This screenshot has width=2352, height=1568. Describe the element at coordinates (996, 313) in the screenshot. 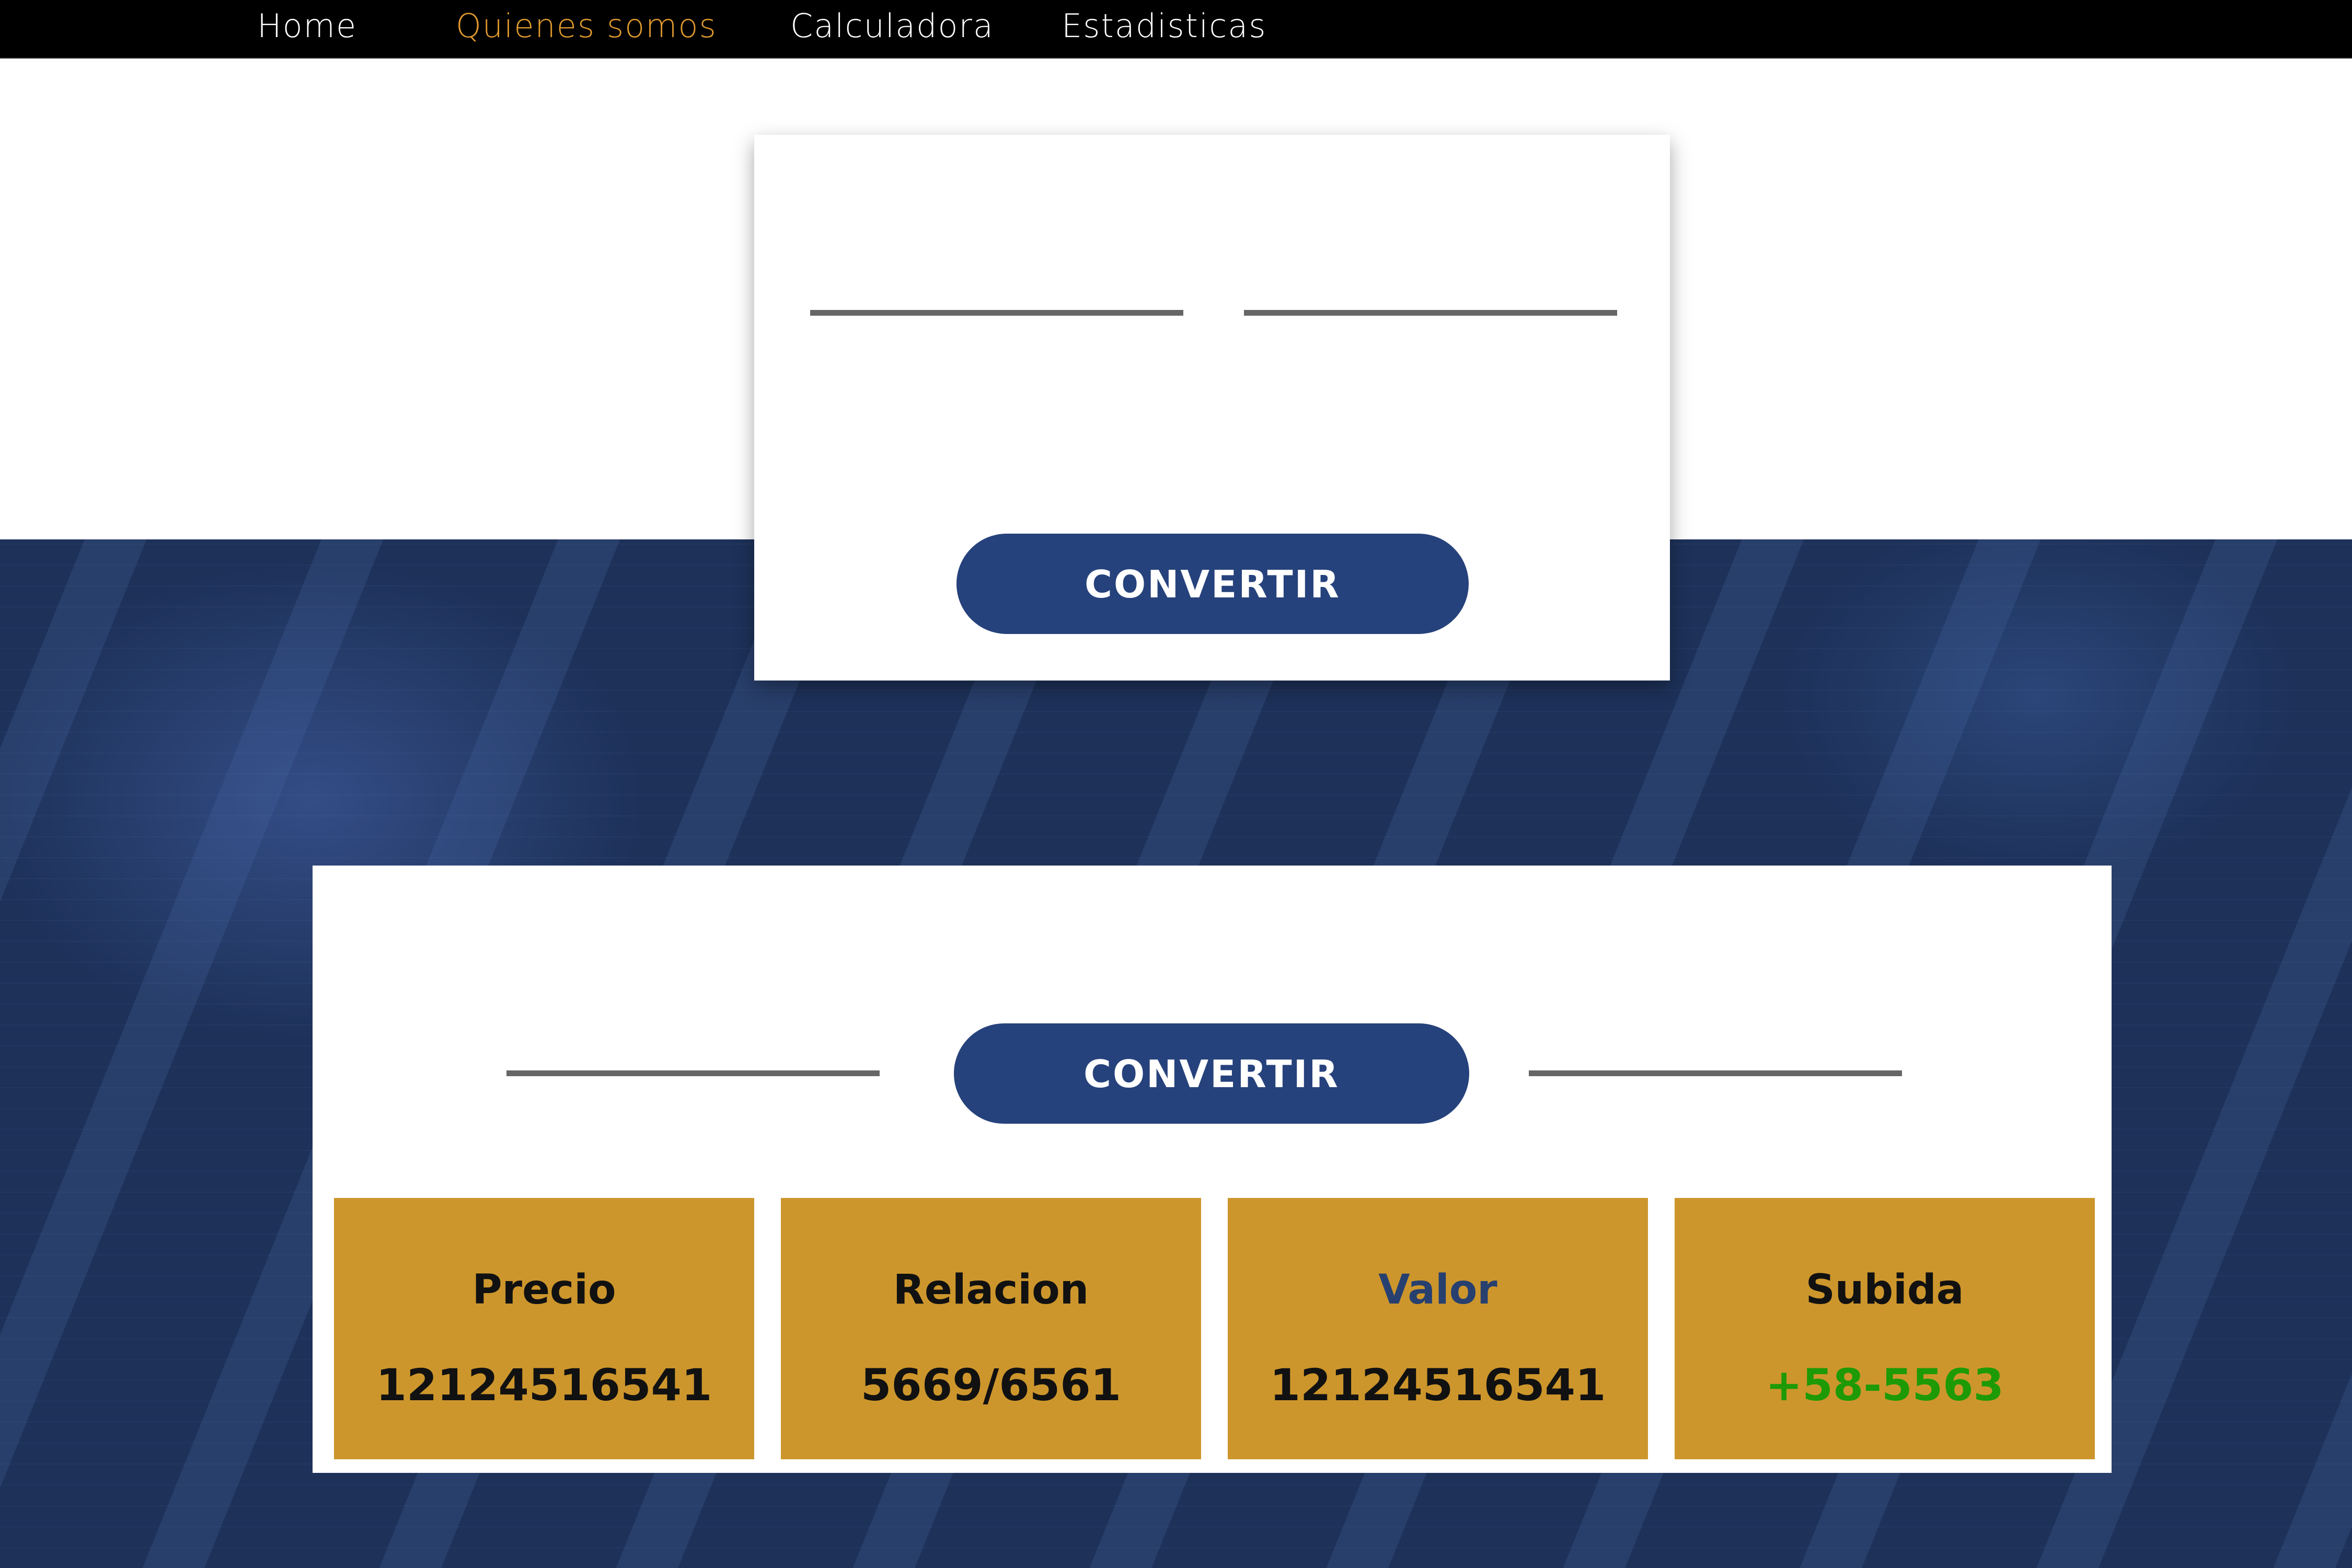

I see `converter-from-input` at that location.